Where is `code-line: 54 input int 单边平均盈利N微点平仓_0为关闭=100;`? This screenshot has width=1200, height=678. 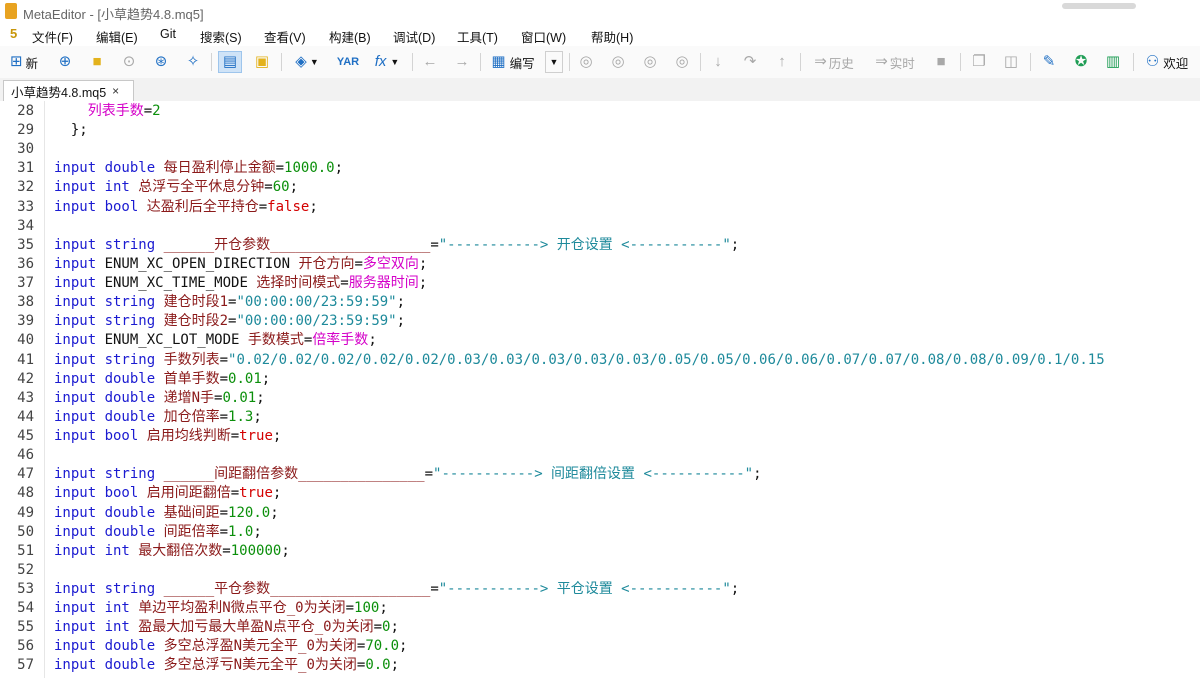 code-line: 54 input int 单边平均盈利N微点平仓_0为关闭=100; is located at coordinates (600, 608).